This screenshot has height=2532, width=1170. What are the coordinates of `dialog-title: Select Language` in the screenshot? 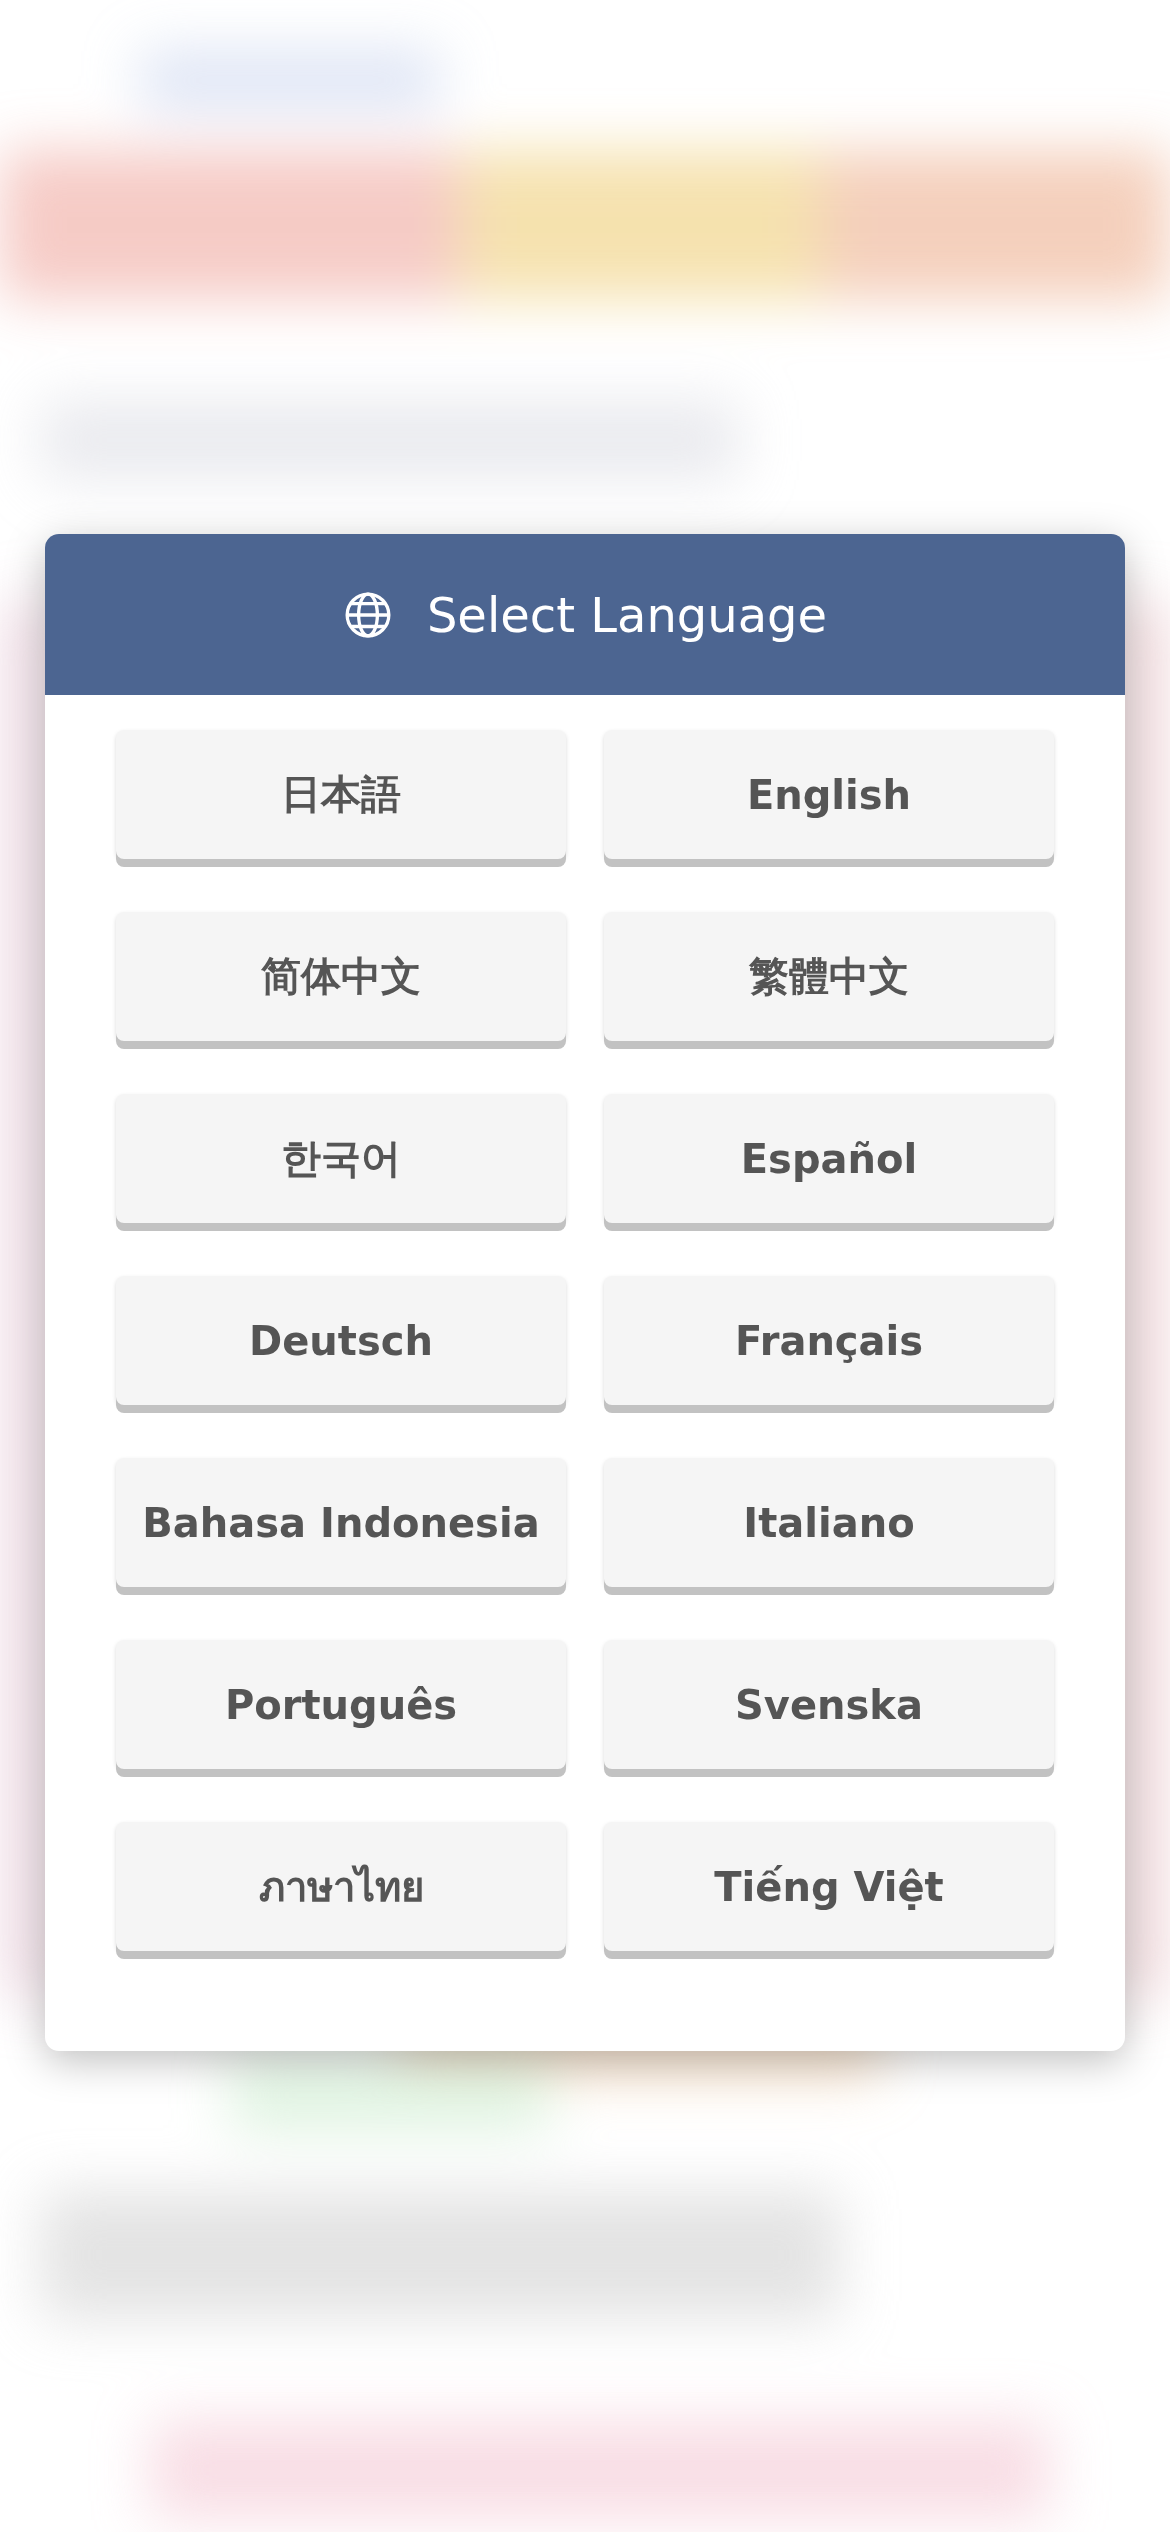 It's located at (627, 614).